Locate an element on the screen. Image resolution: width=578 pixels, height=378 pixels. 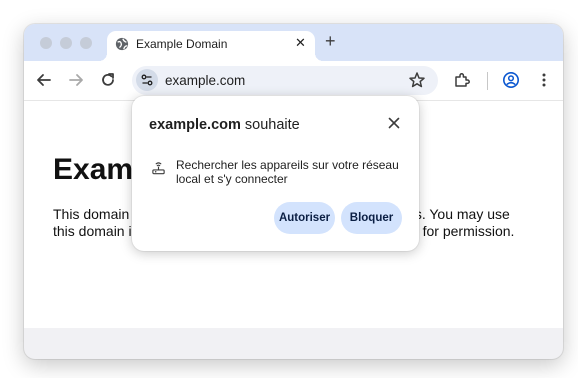
popup-title: example.com souhaite is located at coordinates (224, 125).